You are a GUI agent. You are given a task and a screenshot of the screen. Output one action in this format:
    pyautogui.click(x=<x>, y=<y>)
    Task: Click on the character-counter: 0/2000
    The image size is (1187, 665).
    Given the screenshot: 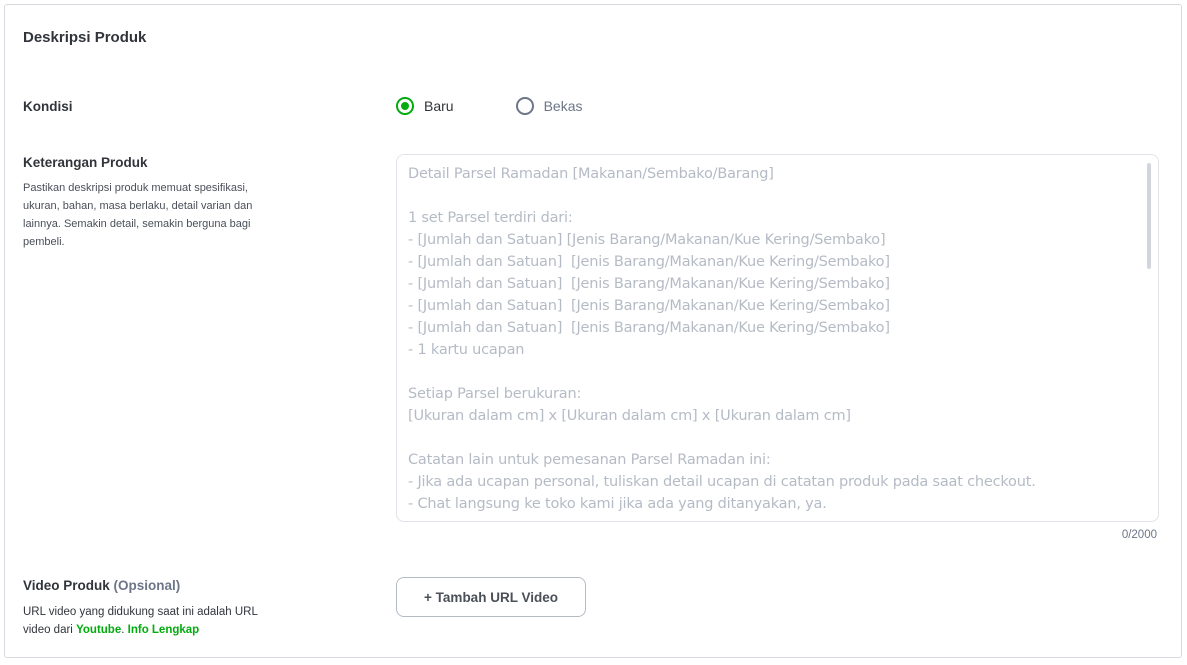 What is the action you would take?
    pyautogui.click(x=1139, y=535)
    